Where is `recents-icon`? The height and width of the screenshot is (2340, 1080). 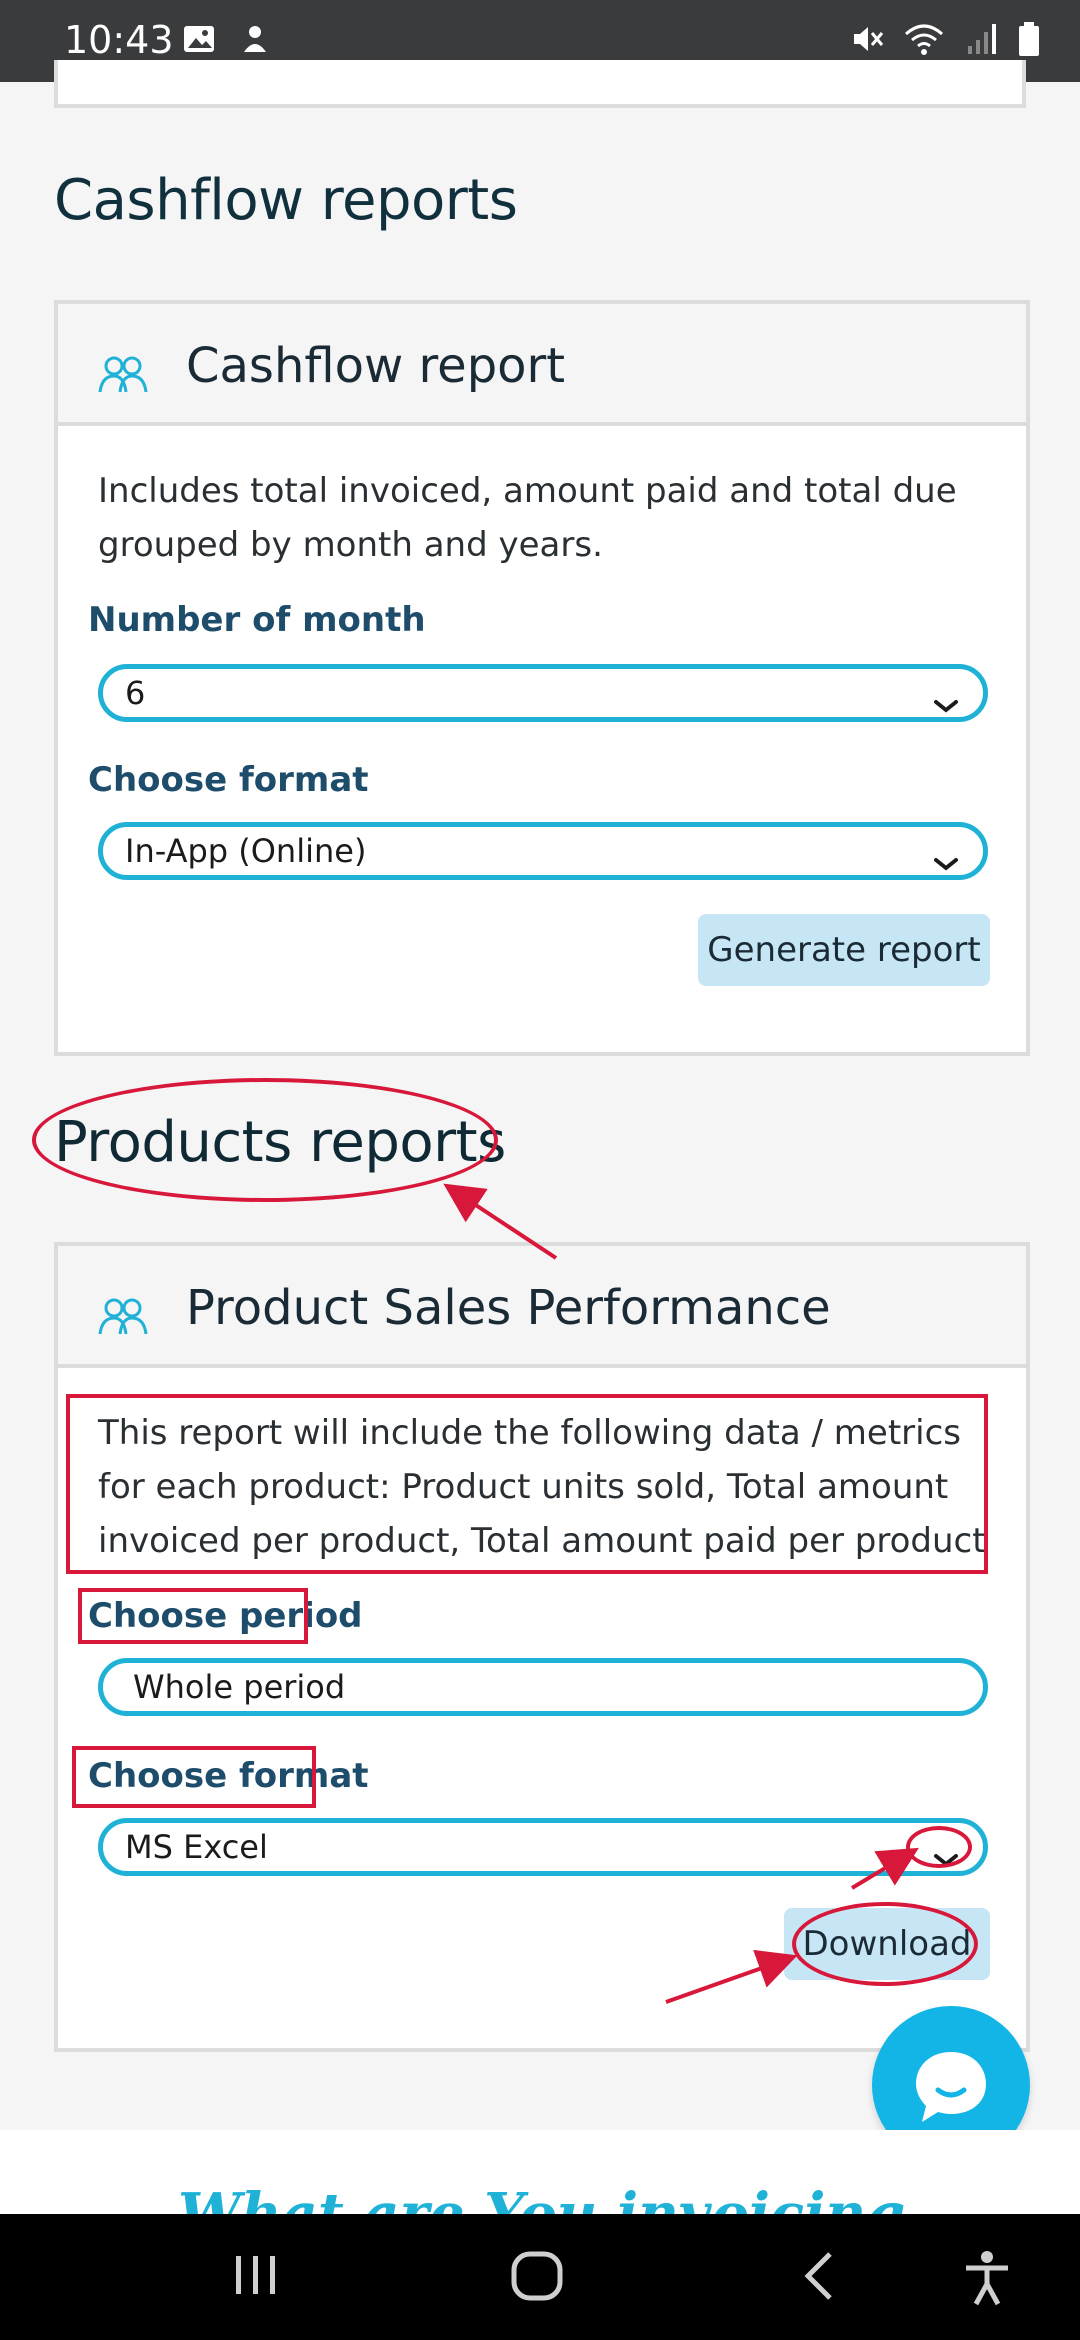
recents-icon is located at coordinates (256, 2277).